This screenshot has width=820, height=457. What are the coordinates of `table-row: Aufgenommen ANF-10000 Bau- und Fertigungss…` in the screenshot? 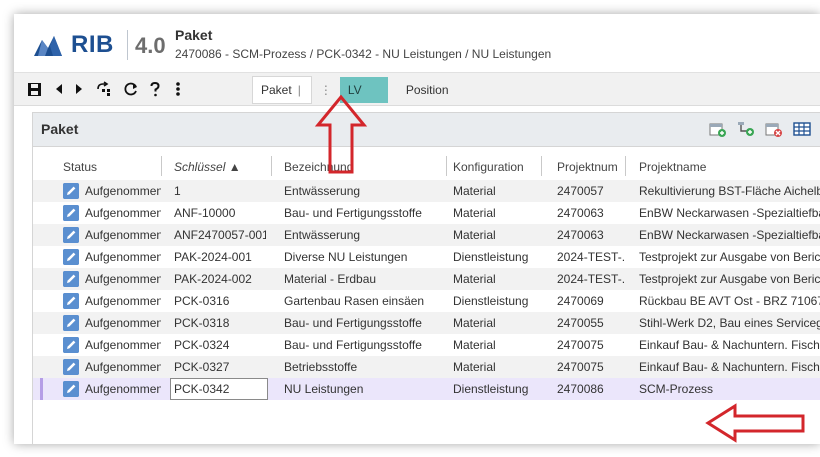 It's located at (426, 213).